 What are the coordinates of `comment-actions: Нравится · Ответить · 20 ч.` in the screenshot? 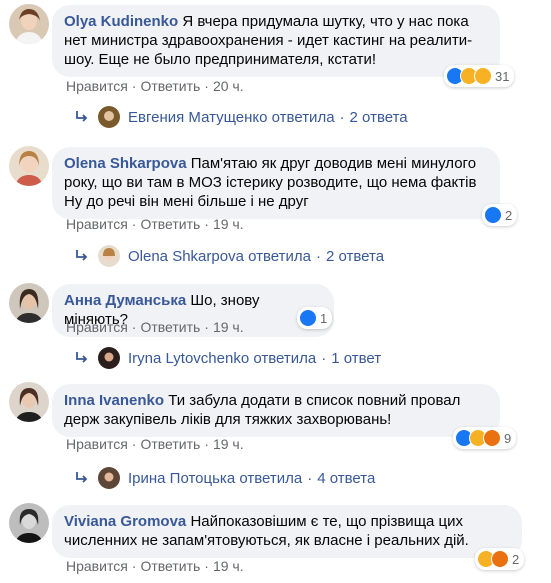 It's located at (155, 86).